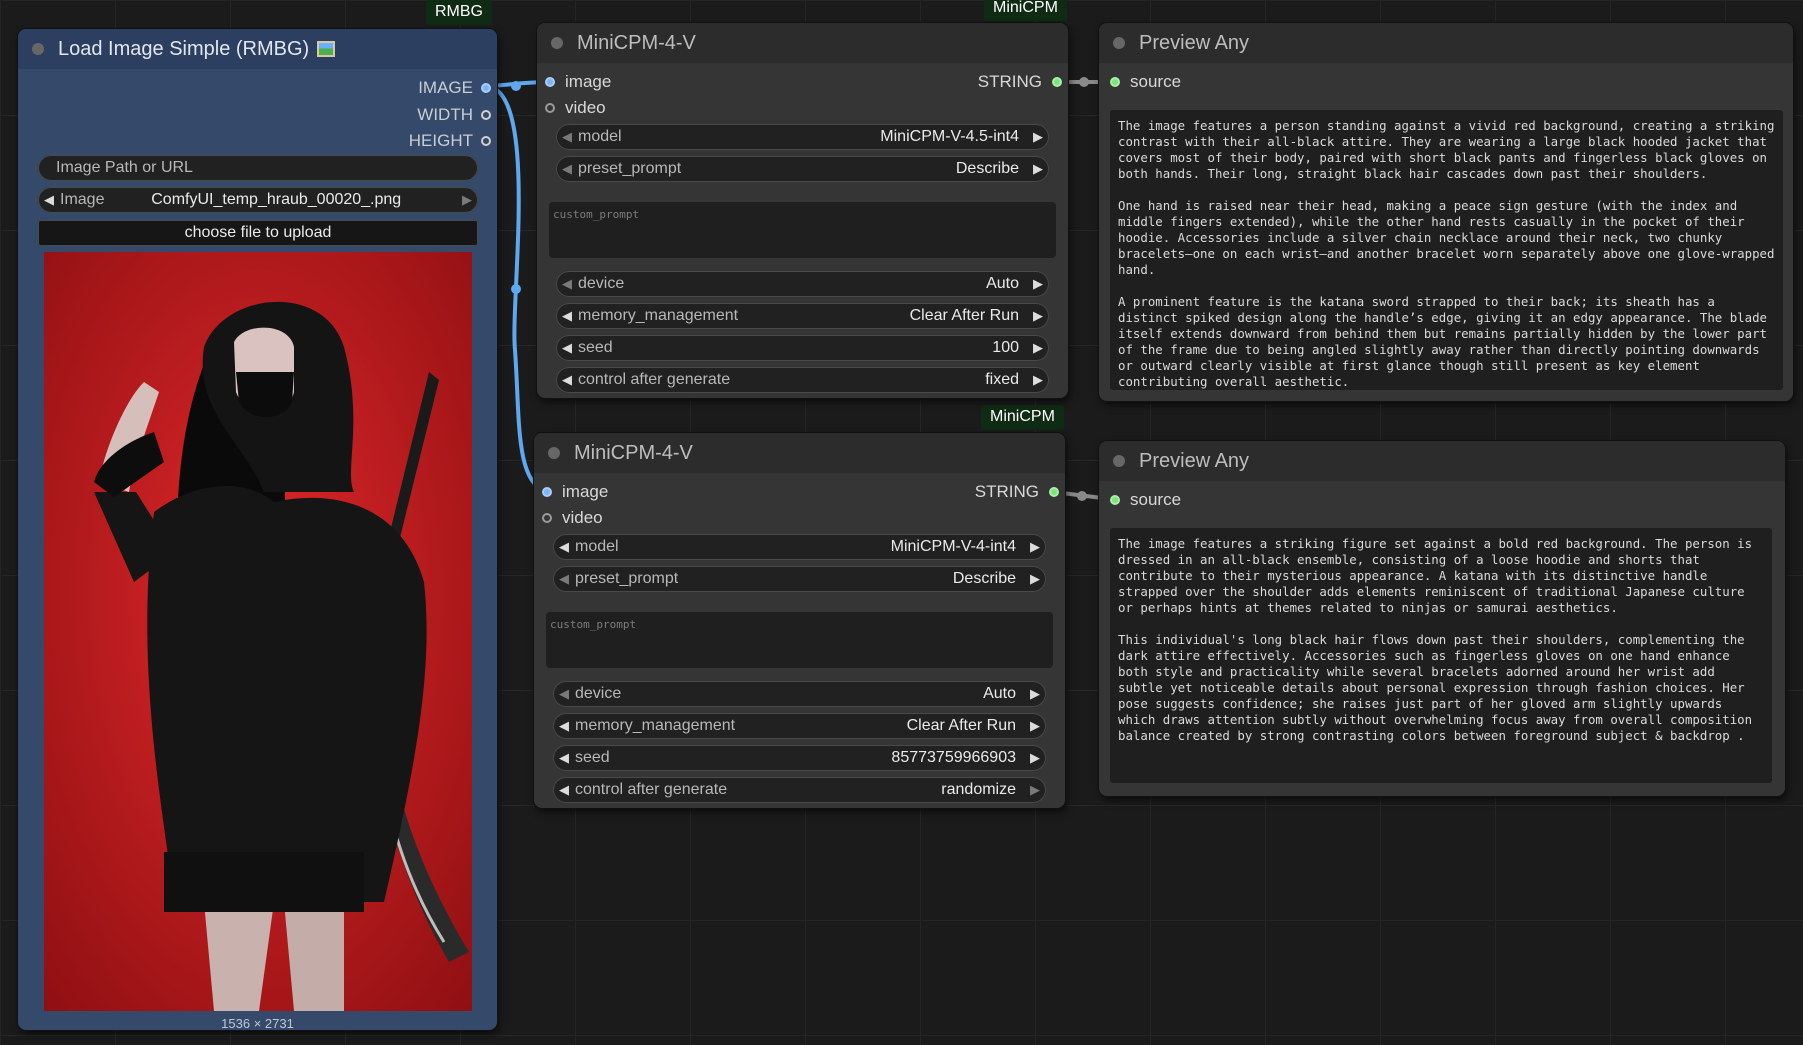  I want to click on output-height-dot, so click(486, 141).